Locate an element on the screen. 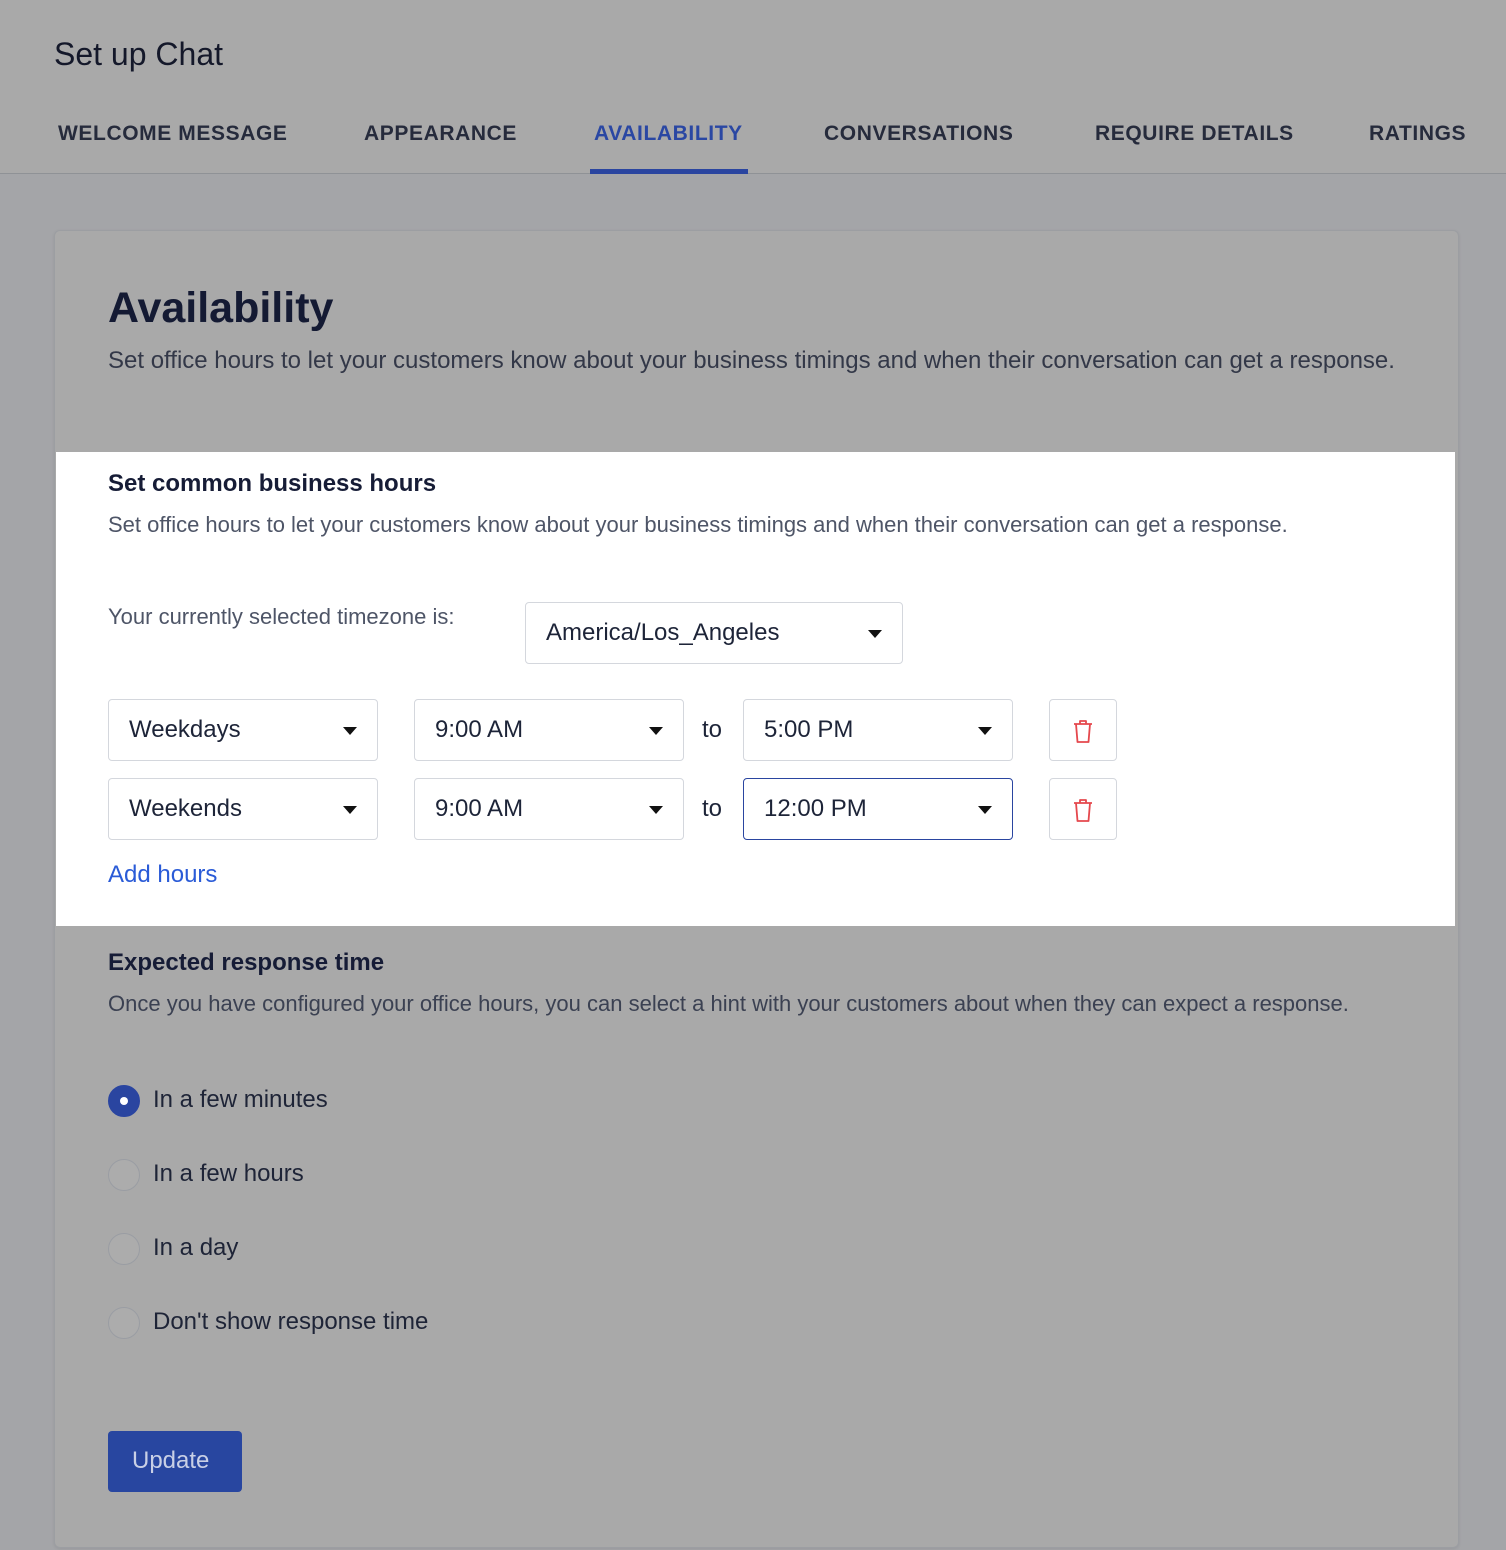  tab-ratings: RATINGS is located at coordinates (1417, 134).